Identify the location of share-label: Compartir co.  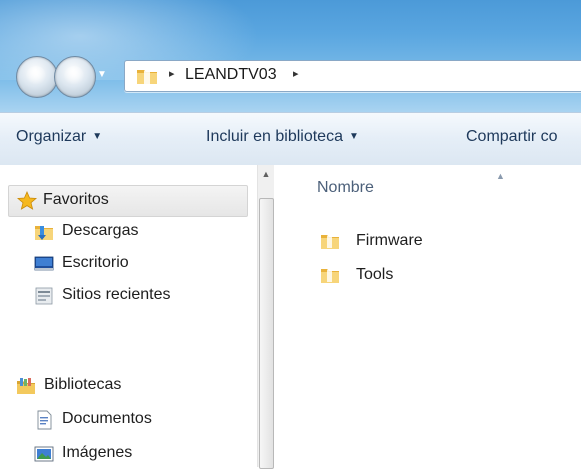
(512, 136).